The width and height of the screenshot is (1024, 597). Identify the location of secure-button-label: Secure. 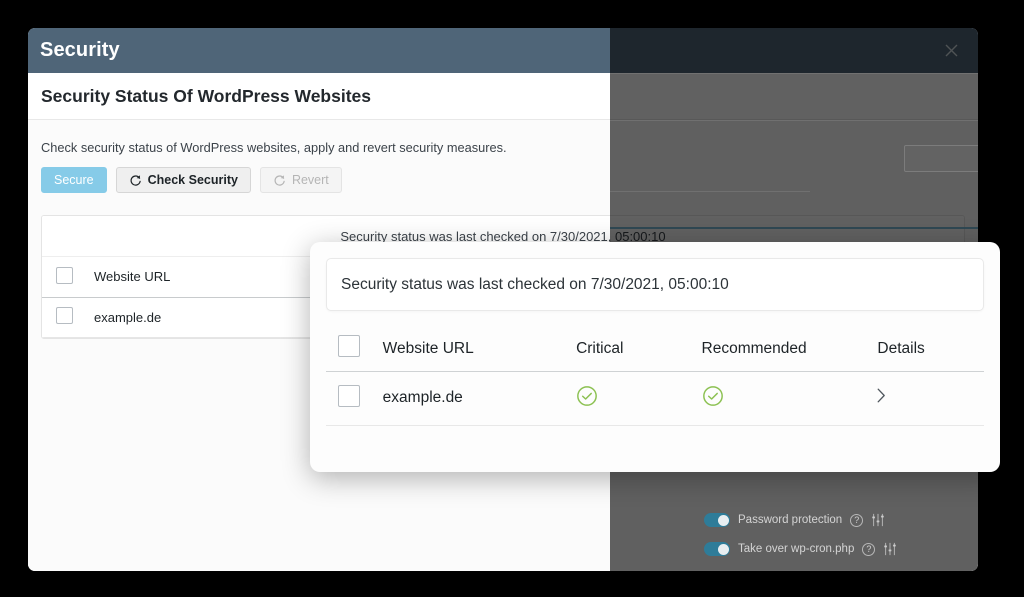
(74, 180).